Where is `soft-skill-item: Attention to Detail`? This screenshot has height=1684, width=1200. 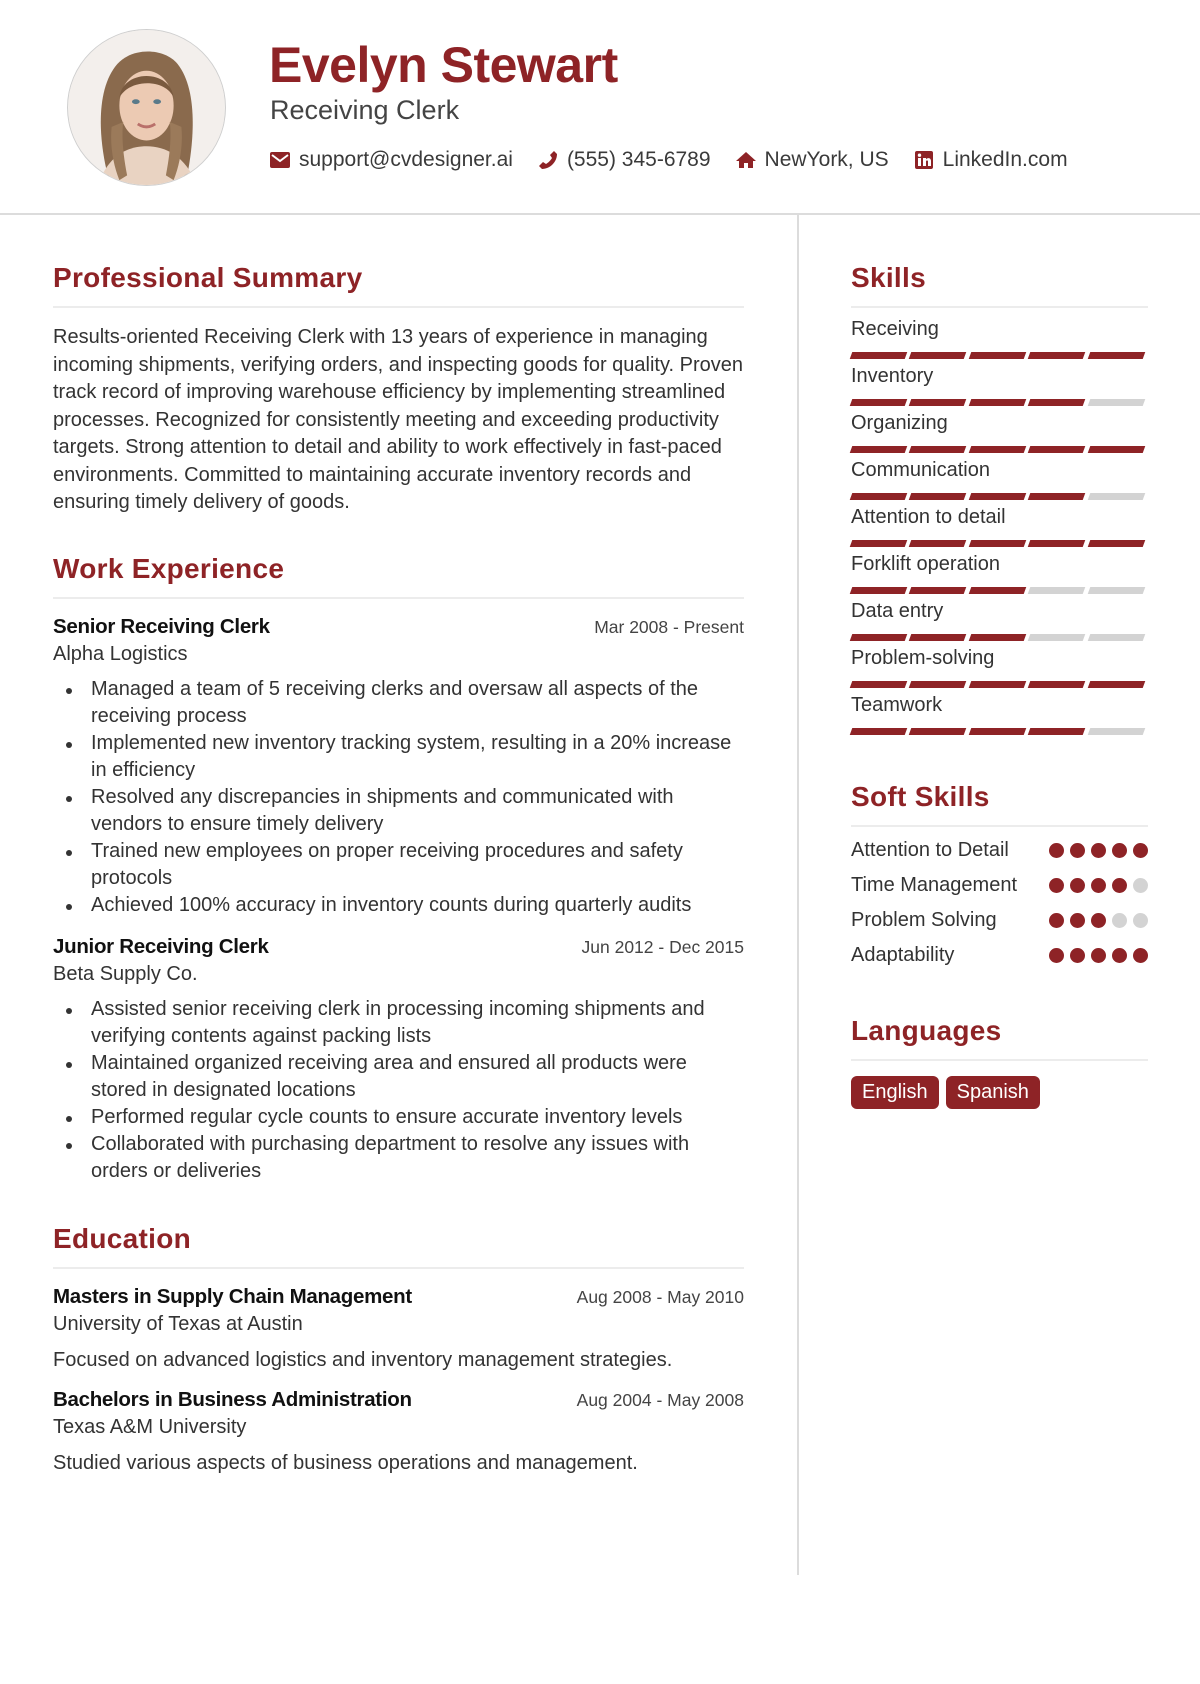
soft-skill-item: Attention to Detail is located at coordinates (999, 850).